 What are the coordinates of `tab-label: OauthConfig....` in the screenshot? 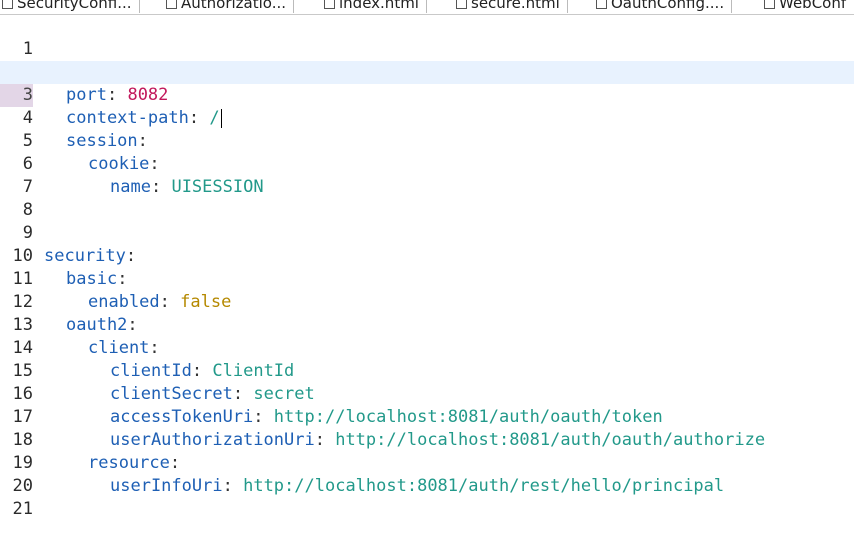 It's located at (668, 6).